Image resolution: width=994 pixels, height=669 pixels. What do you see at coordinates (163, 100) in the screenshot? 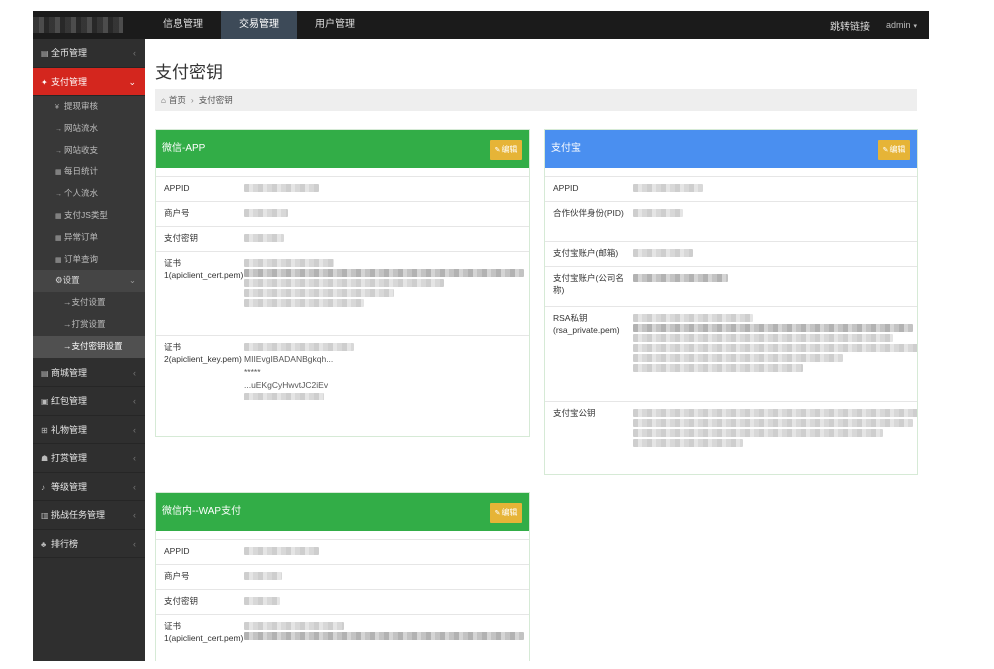
I see `home-icon: ⌂` at bounding box center [163, 100].